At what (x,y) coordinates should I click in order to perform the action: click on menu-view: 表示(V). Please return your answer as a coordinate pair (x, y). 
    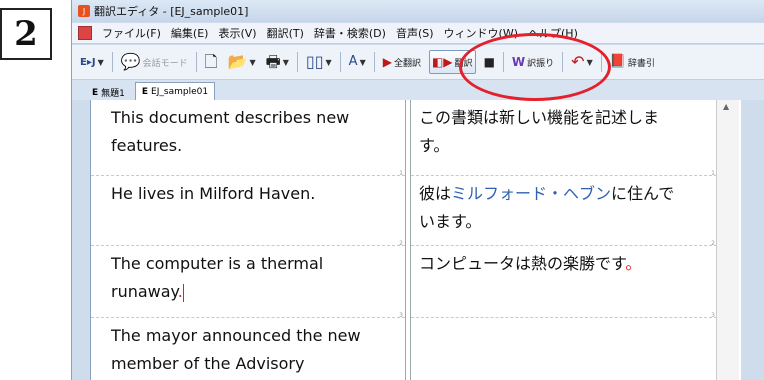
    Looking at the image, I should click on (237, 33).